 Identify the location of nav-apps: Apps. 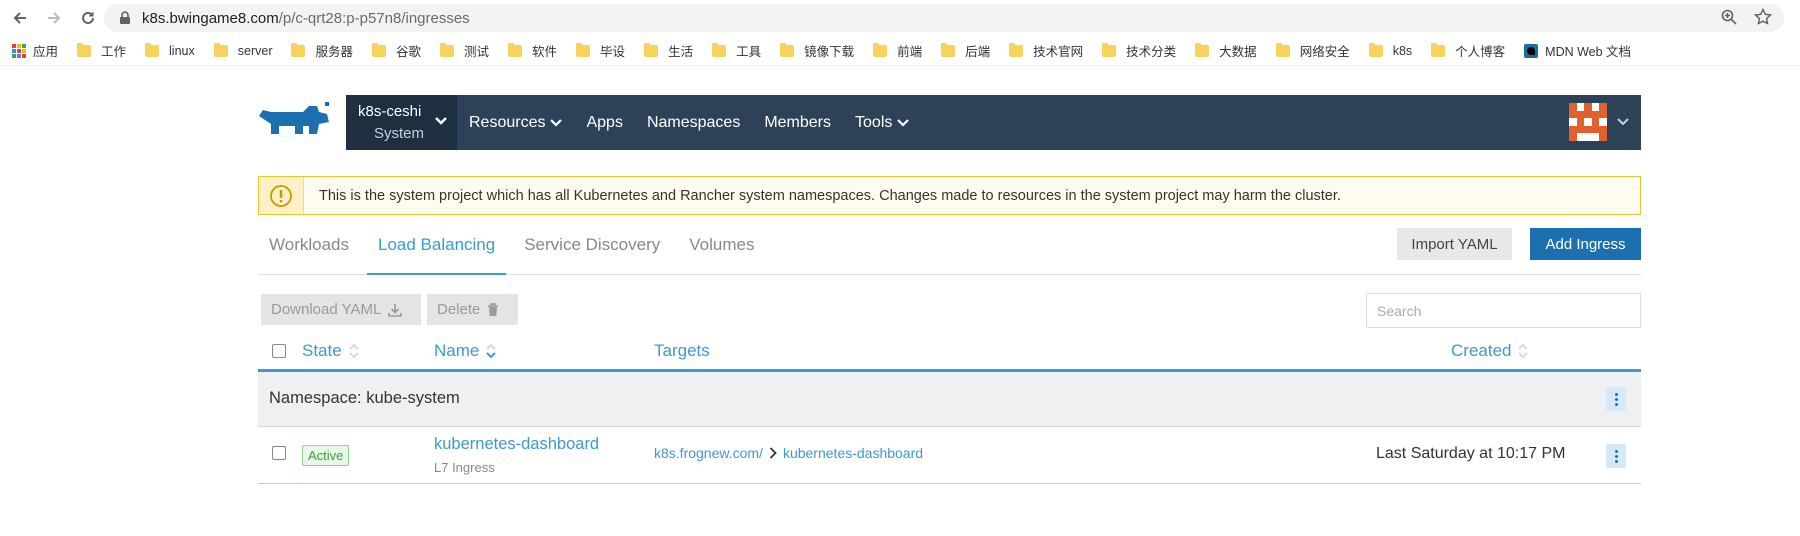
(604, 123).